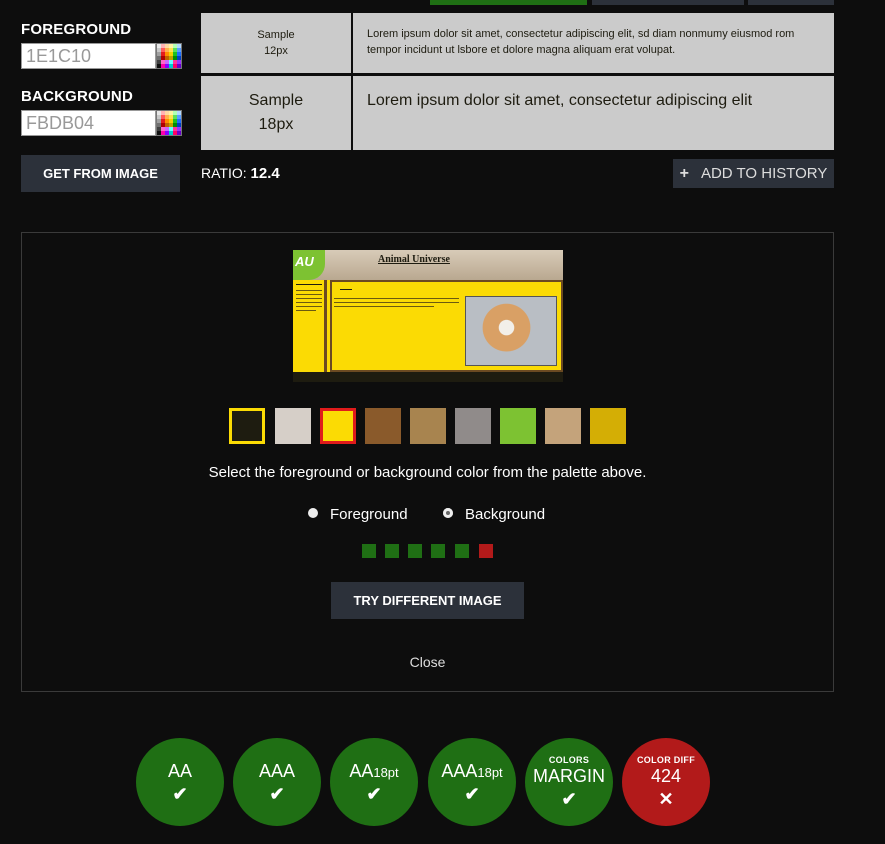  Describe the element at coordinates (427, 662) in the screenshot. I see `close-link: Close` at that location.